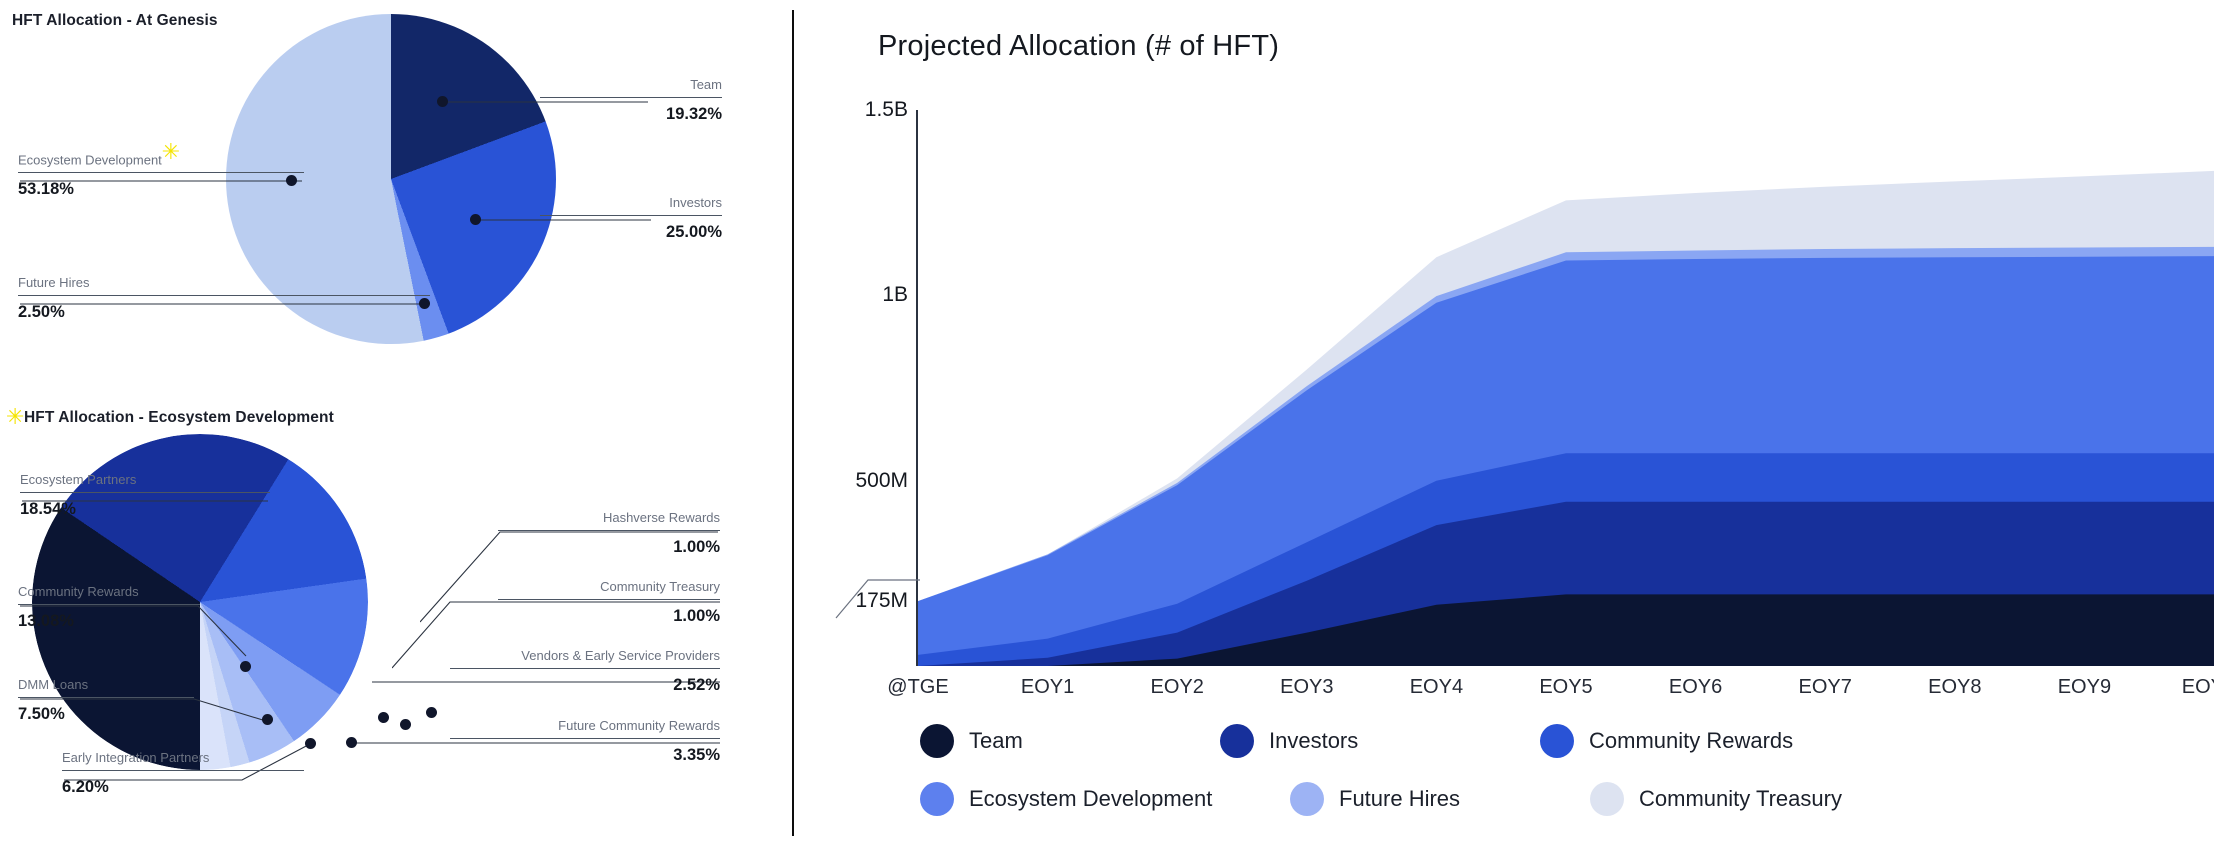 This screenshot has width=2214, height=864. What do you see at coordinates (1955, 687) in the screenshot?
I see `x-tick-eoy8: EOY8` at bounding box center [1955, 687].